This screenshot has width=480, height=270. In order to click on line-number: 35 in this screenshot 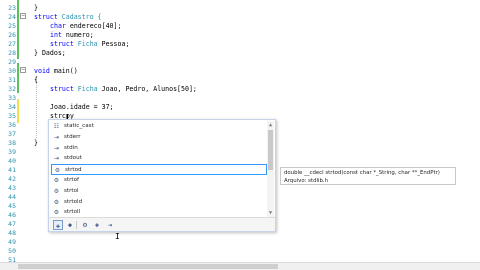, I will do `click(12, 116)`.